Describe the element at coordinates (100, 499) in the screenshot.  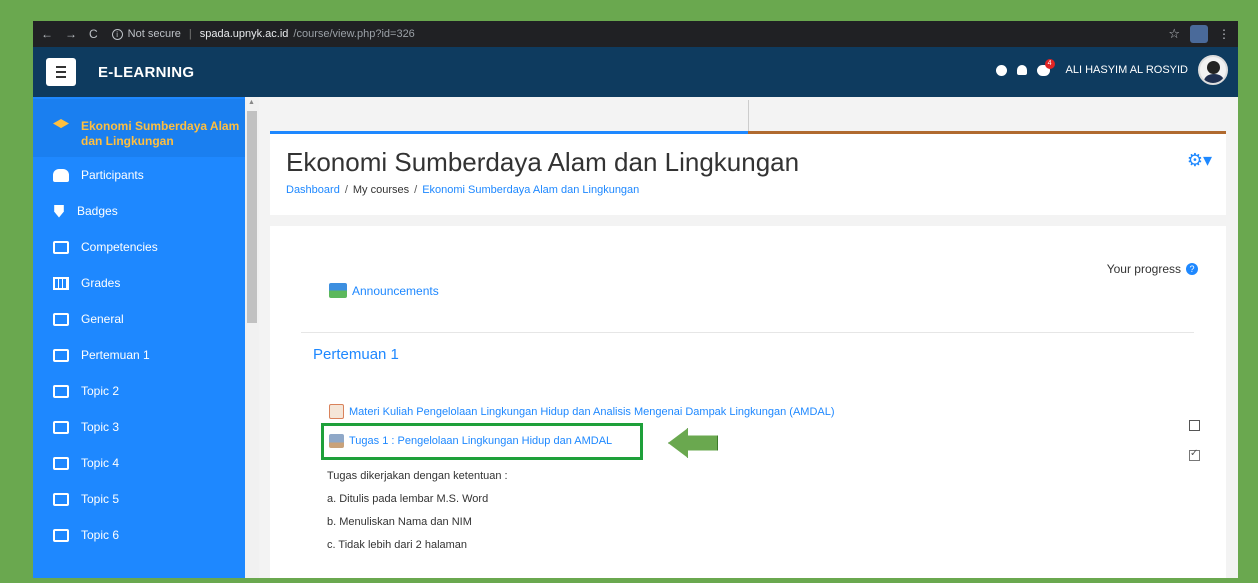
I see `sidebar-item-label: Topic 5` at that location.